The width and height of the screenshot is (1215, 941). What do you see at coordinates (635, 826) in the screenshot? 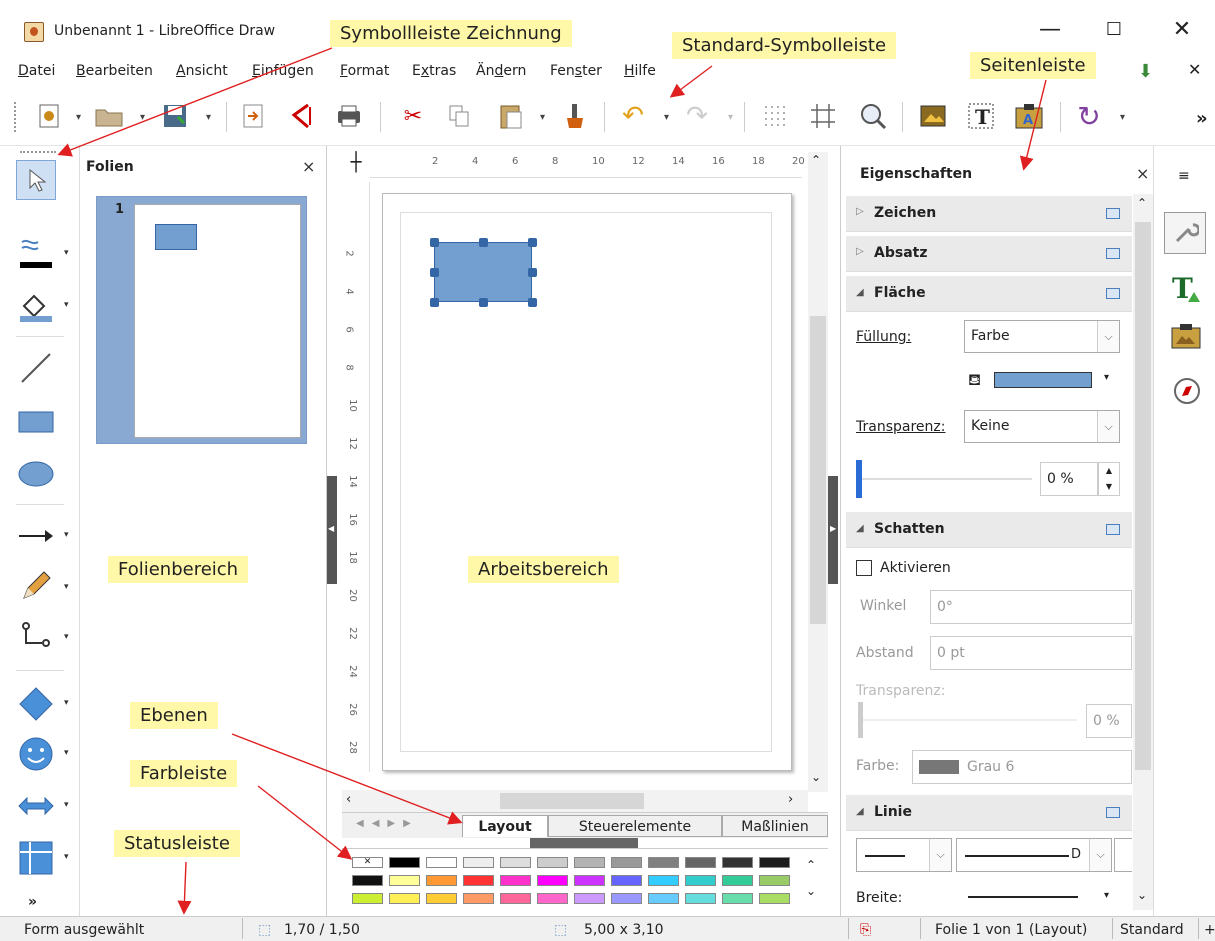
I see `tab-steuerelemente: Steuerelemente` at bounding box center [635, 826].